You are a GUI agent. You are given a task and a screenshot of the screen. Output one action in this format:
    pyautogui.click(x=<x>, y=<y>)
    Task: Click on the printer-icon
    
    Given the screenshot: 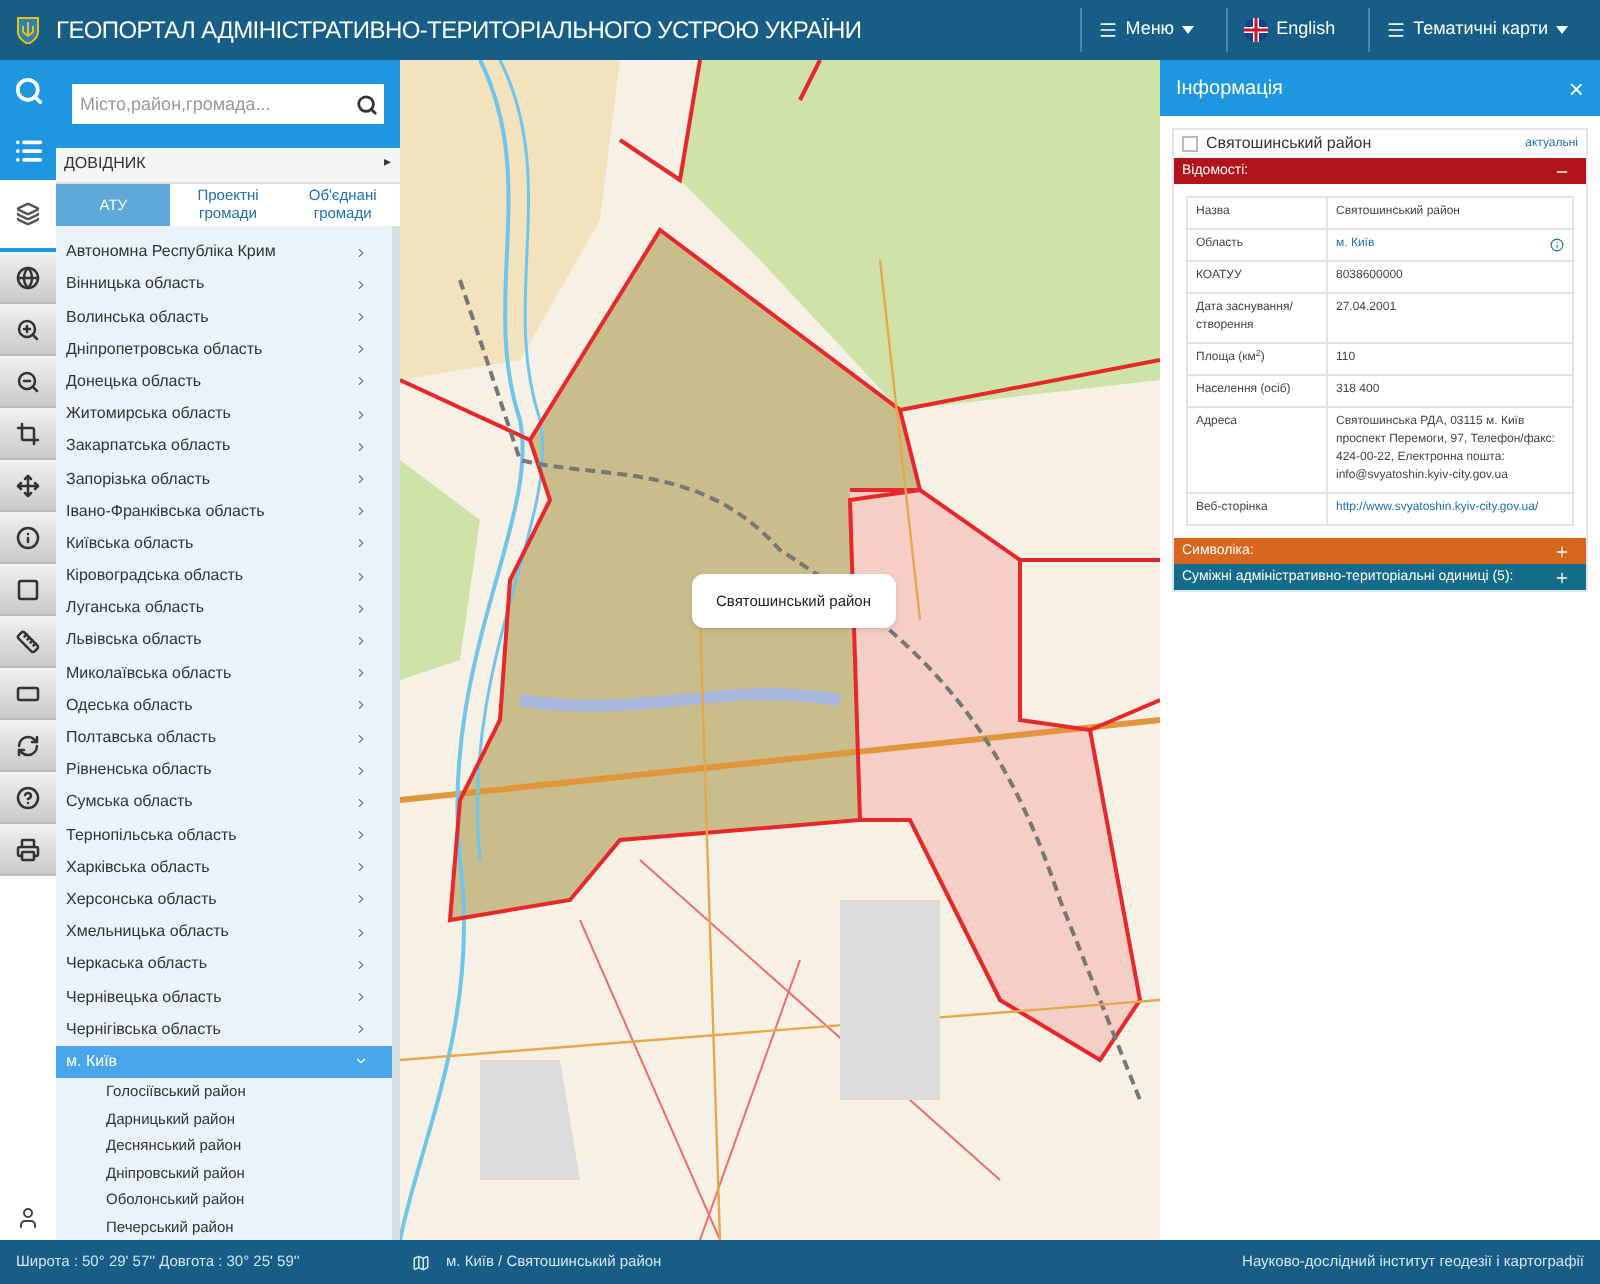 What is the action you would take?
    pyautogui.click(x=28, y=849)
    